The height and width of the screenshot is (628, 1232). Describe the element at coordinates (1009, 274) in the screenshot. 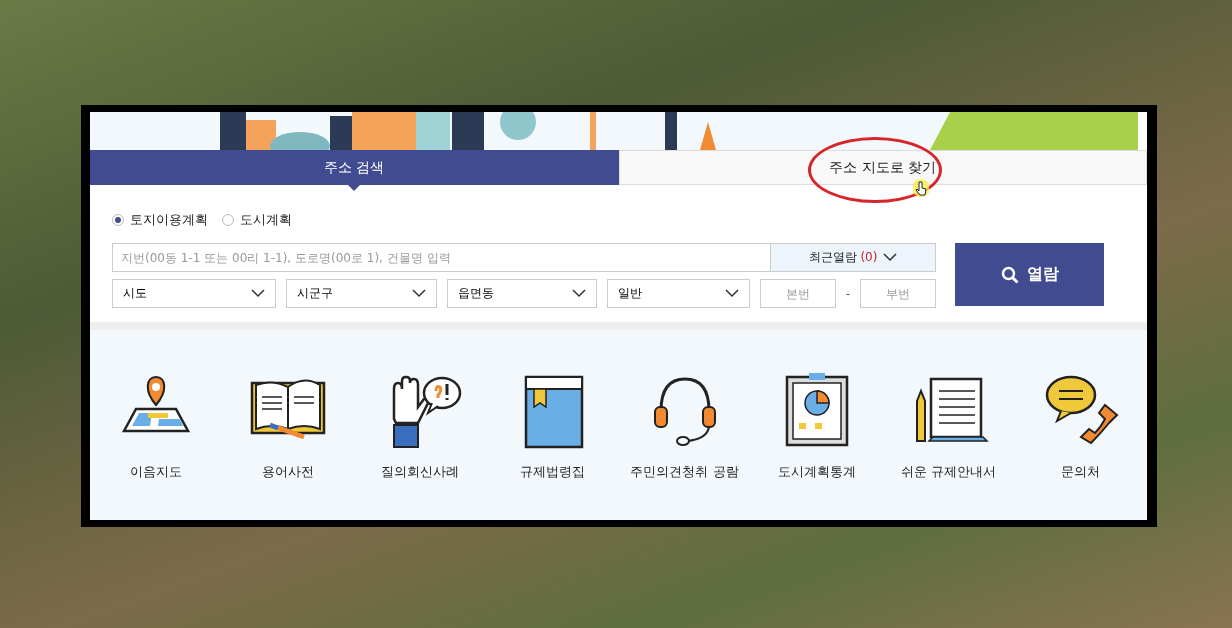

I see `search-icon` at that location.